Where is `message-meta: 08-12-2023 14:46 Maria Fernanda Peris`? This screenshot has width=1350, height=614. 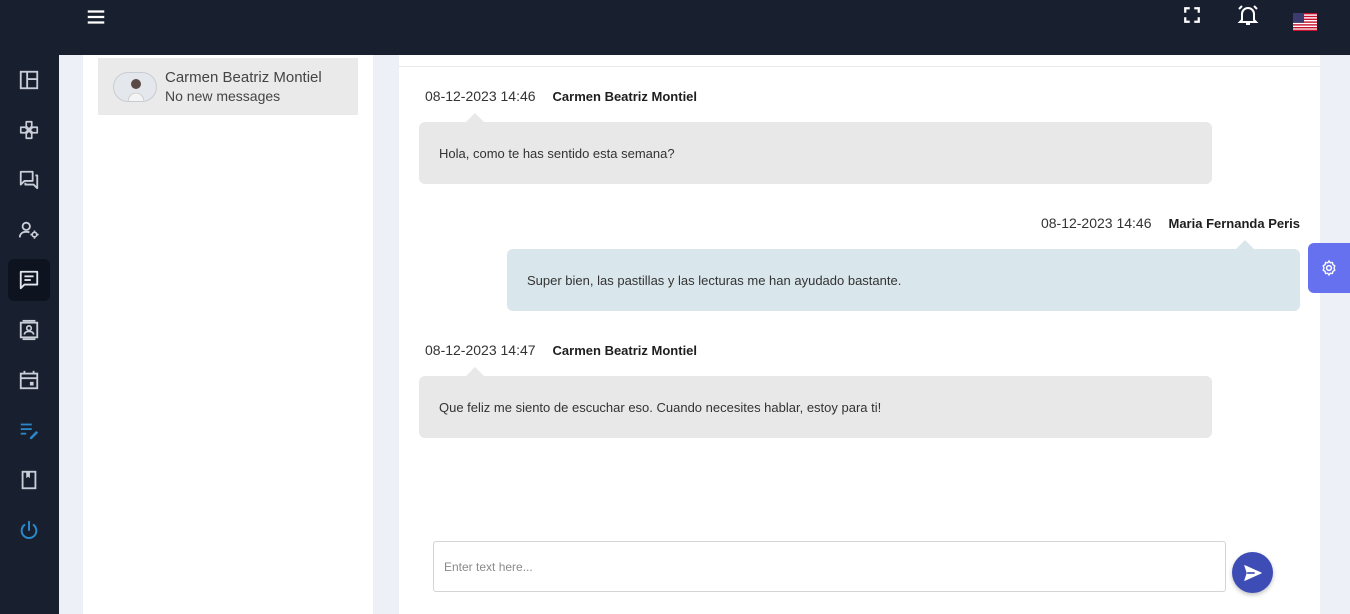 message-meta: 08-12-2023 14:46 Maria Fernanda Peris is located at coordinates (1170, 223).